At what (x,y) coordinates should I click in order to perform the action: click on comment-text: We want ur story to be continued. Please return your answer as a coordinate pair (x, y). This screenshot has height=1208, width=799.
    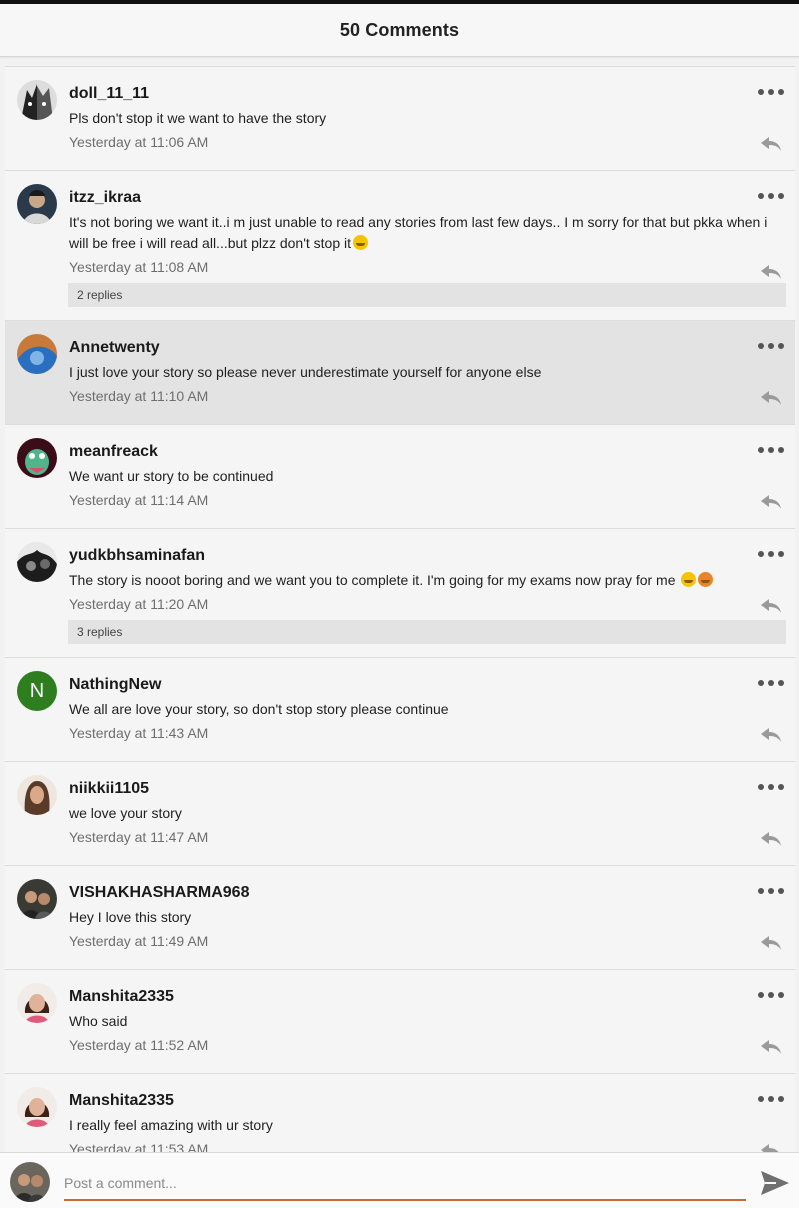
    Looking at the image, I should click on (171, 476).